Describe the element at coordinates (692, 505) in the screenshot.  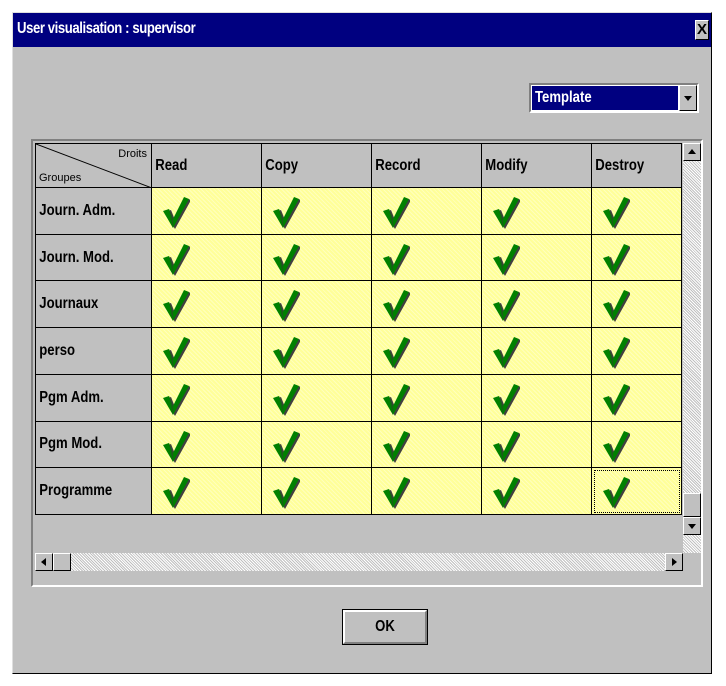
I see `vertical-scroll-thumb` at that location.